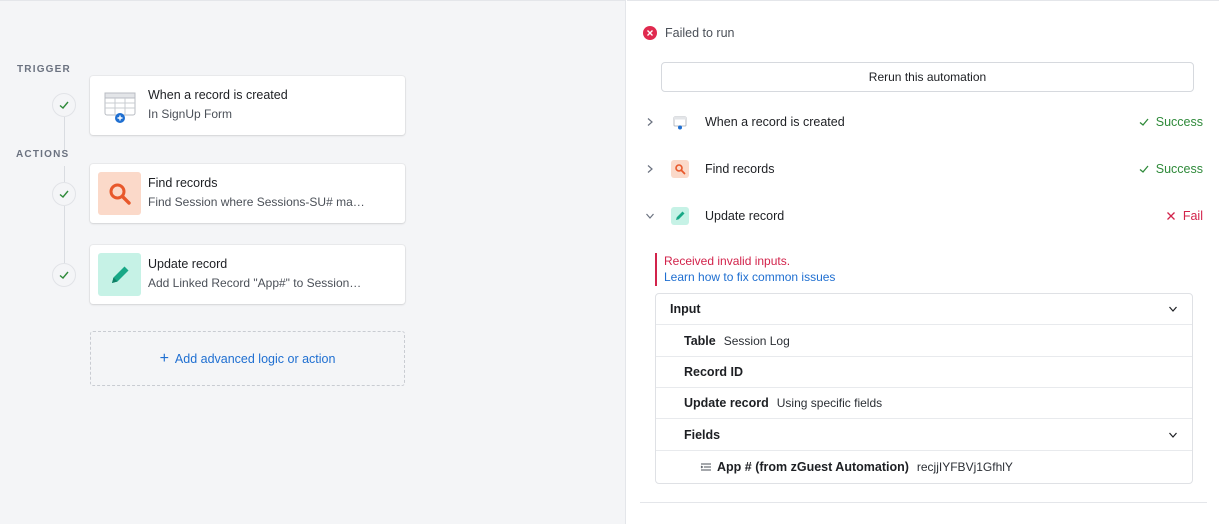  Describe the element at coordinates (255, 358) in the screenshot. I see `add-action-label: Add advanced logic or action` at that location.